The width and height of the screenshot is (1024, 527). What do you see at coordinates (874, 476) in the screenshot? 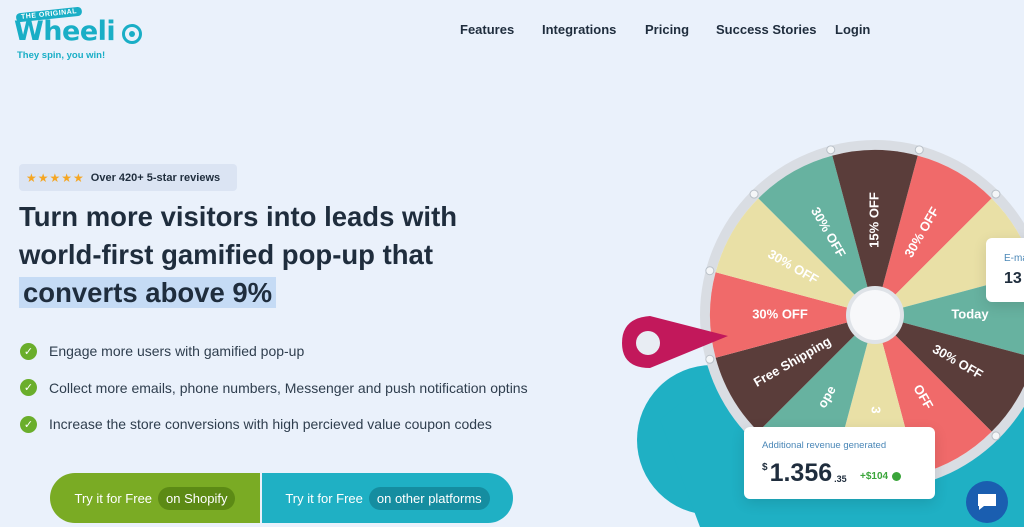
I see `revenue-delta-value: +$104` at bounding box center [874, 476].